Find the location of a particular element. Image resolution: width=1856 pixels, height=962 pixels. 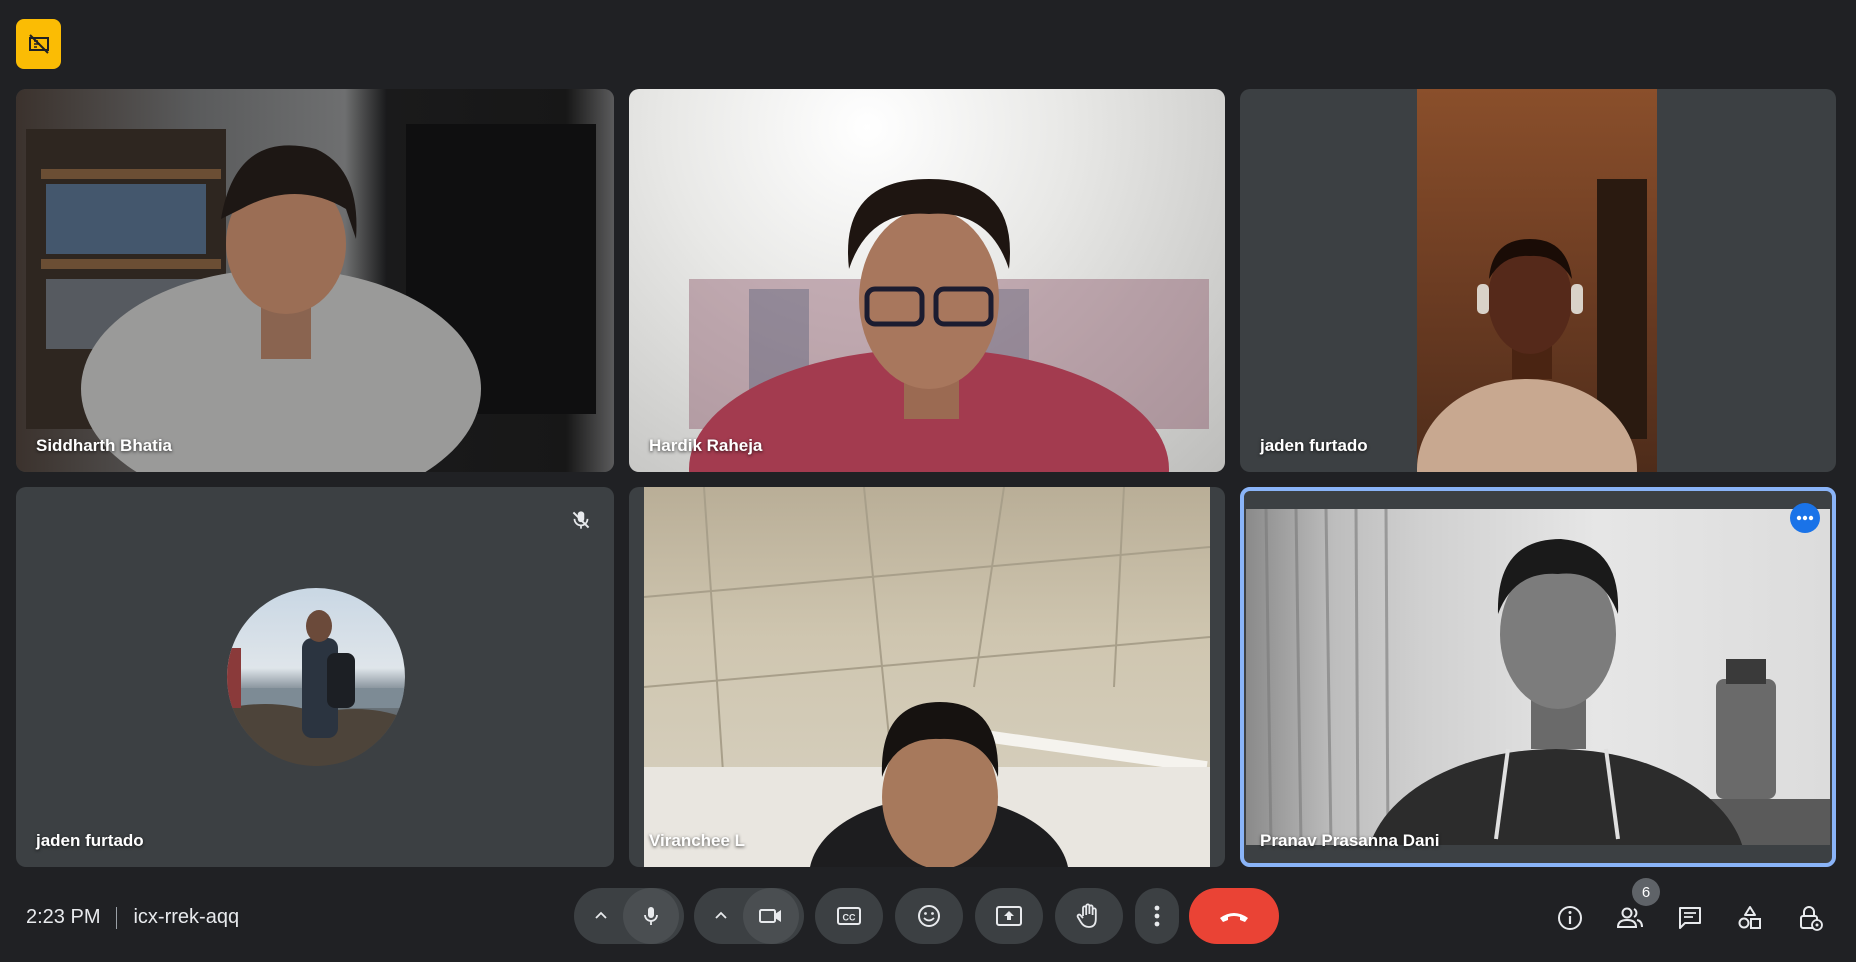

captions-icon: CC is located at coordinates (849, 916).